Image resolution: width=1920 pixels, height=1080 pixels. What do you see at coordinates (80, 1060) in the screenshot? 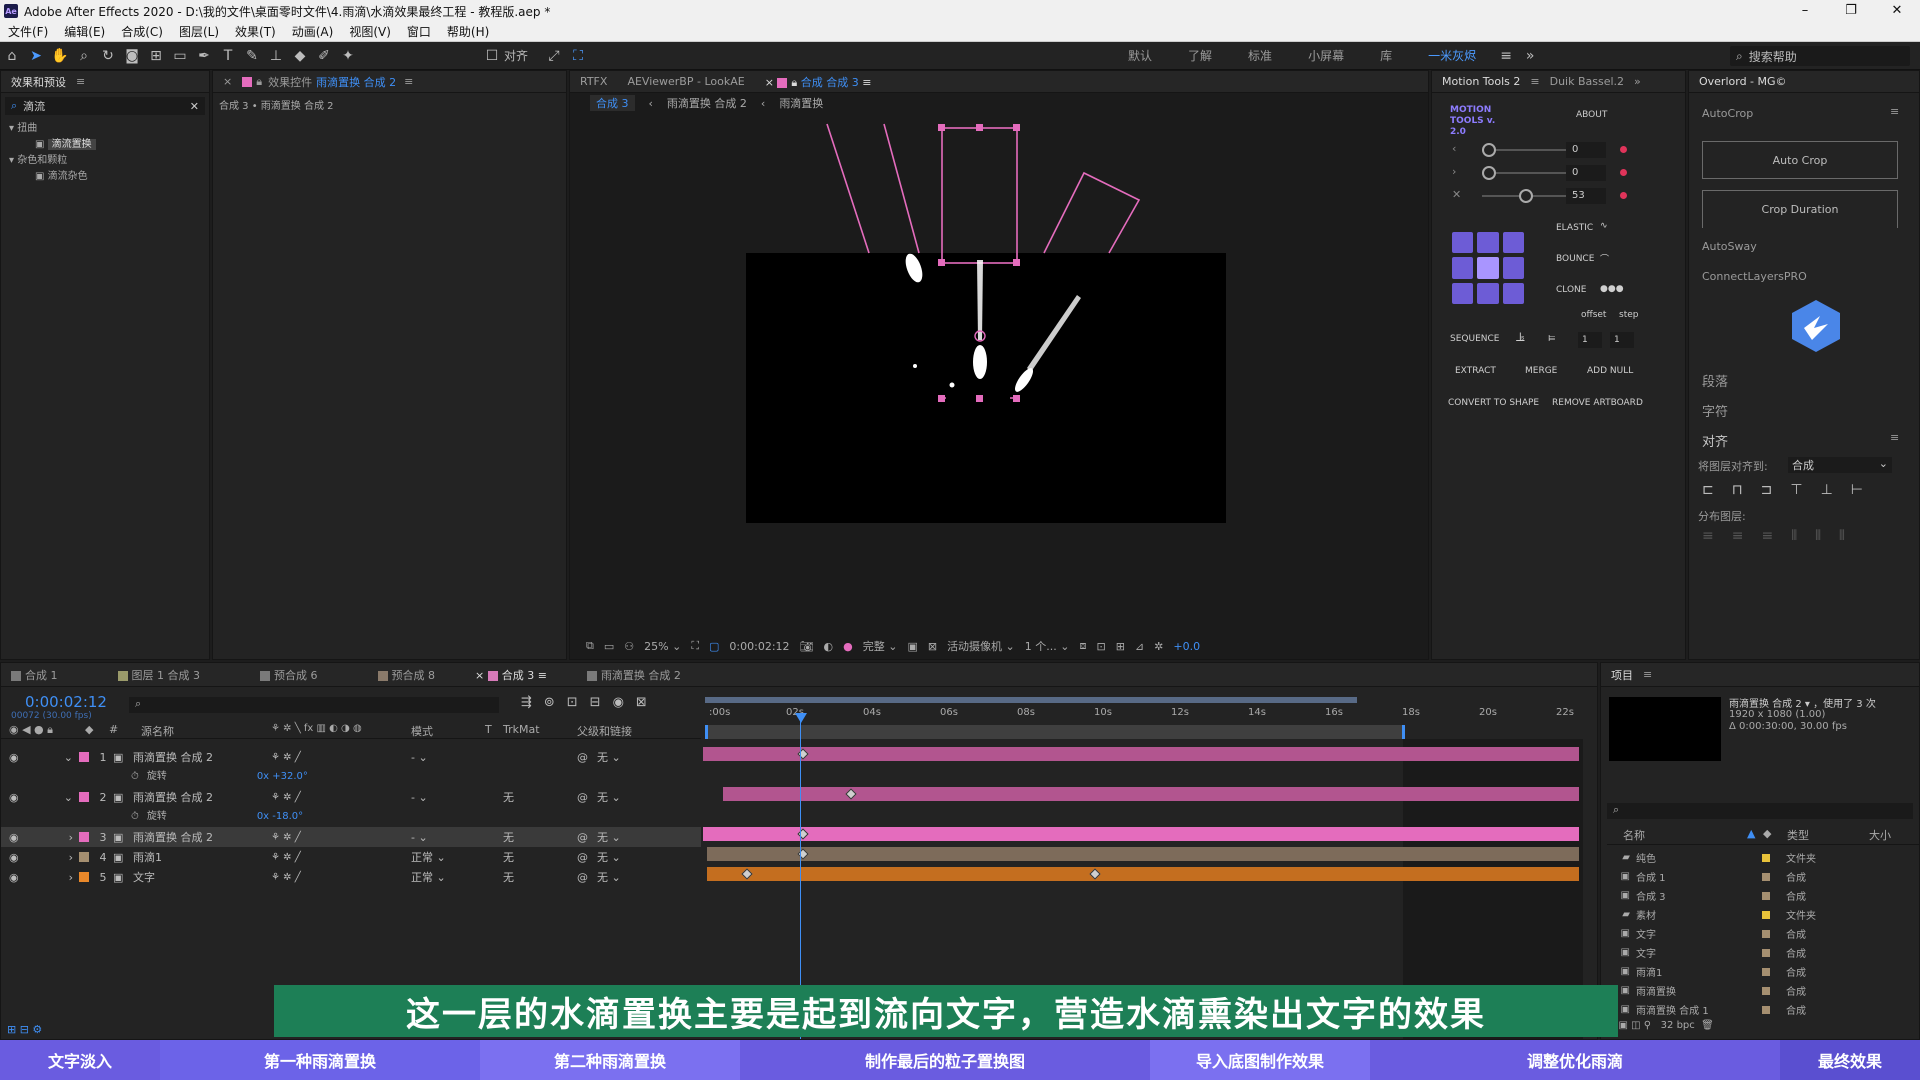
I see `chapter-text-fade-in: 文字淡入` at bounding box center [80, 1060].